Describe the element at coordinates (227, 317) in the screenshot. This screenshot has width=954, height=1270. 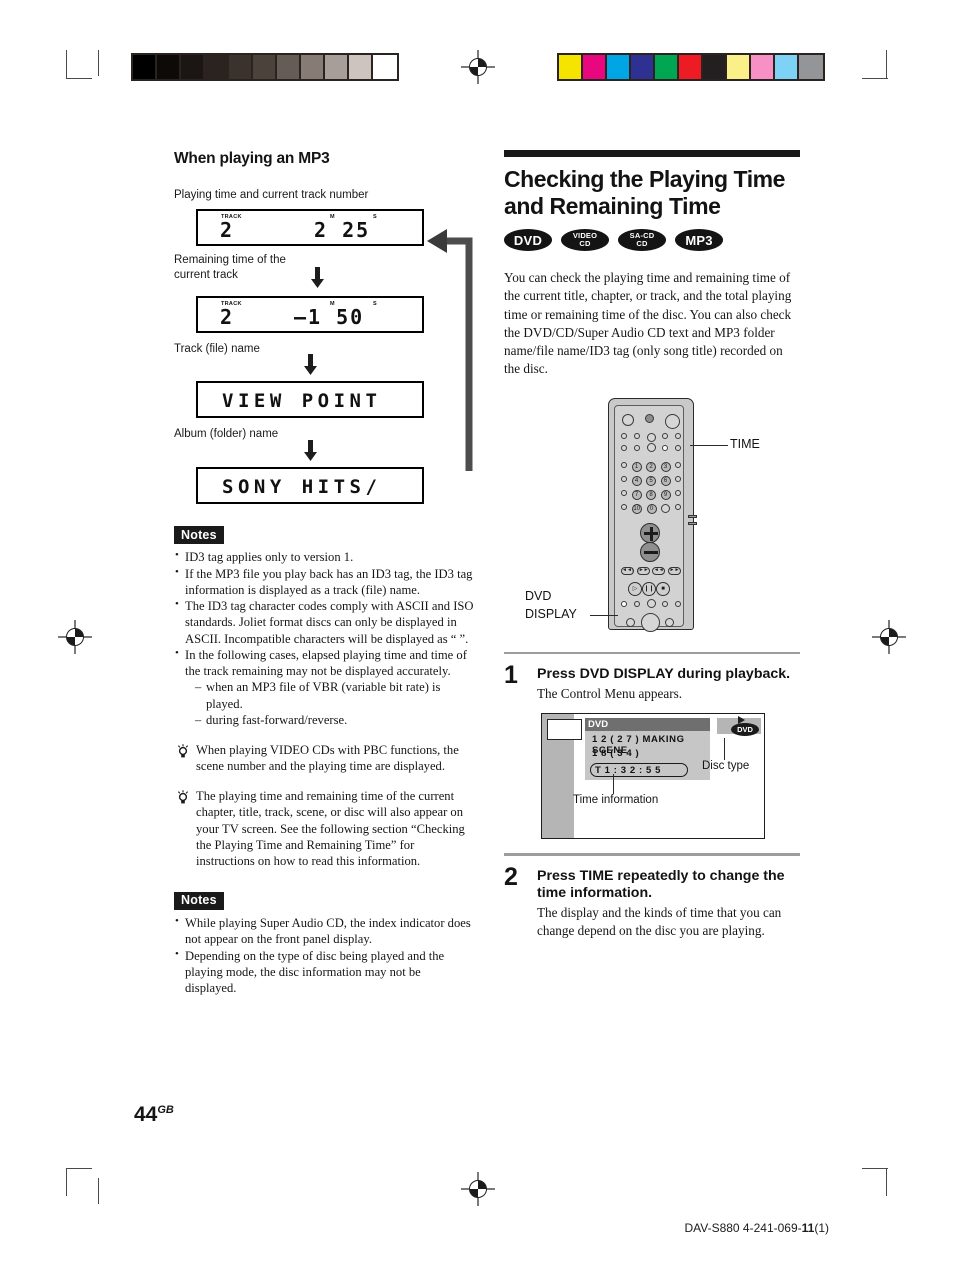
I see `display-track-number: 2` at that location.